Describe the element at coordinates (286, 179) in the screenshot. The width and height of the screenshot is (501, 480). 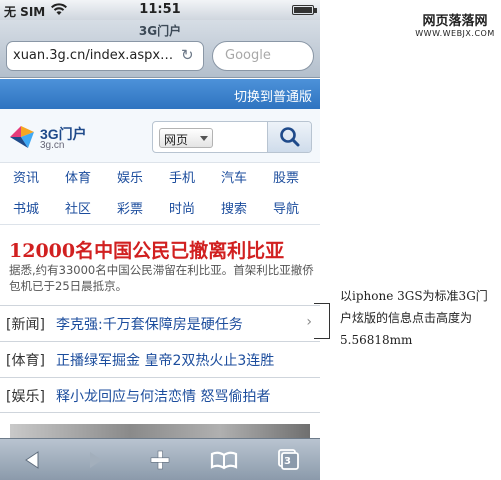
I see `nav-link: 股票` at that location.